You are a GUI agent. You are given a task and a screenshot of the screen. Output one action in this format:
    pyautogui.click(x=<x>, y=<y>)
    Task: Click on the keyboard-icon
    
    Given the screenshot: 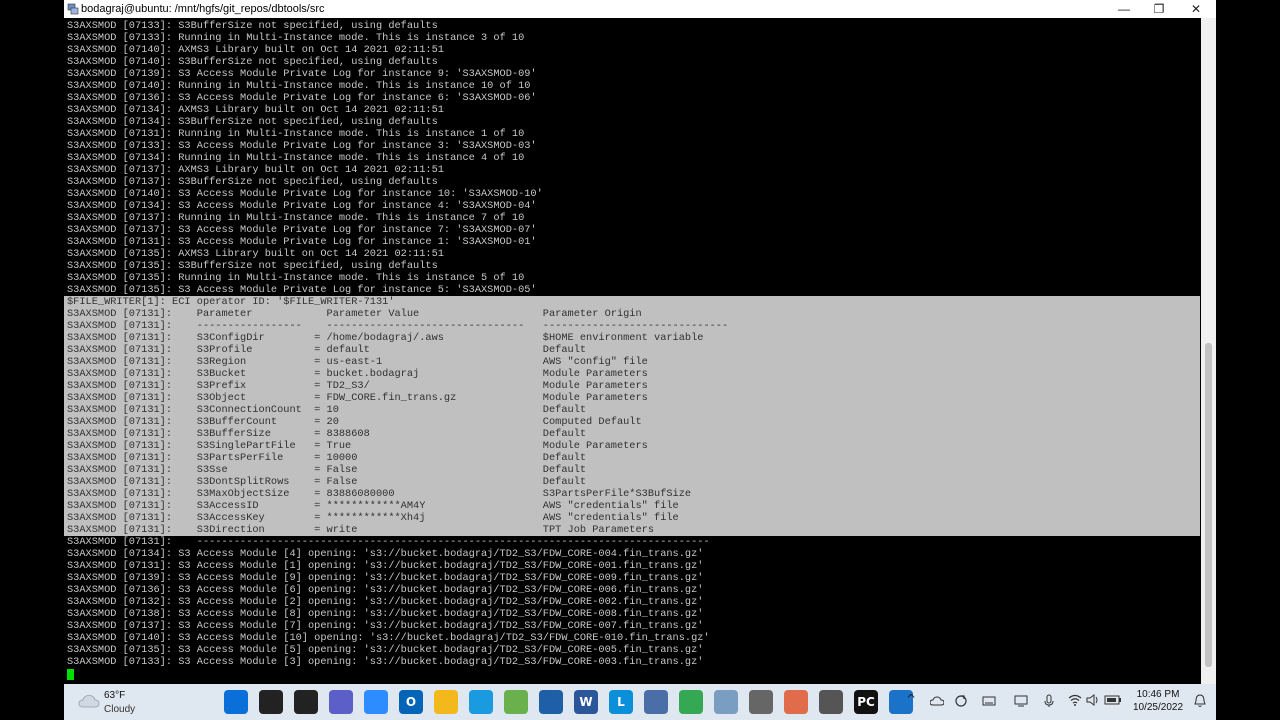 What is the action you would take?
    pyautogui.click(x=989, y=701)
    